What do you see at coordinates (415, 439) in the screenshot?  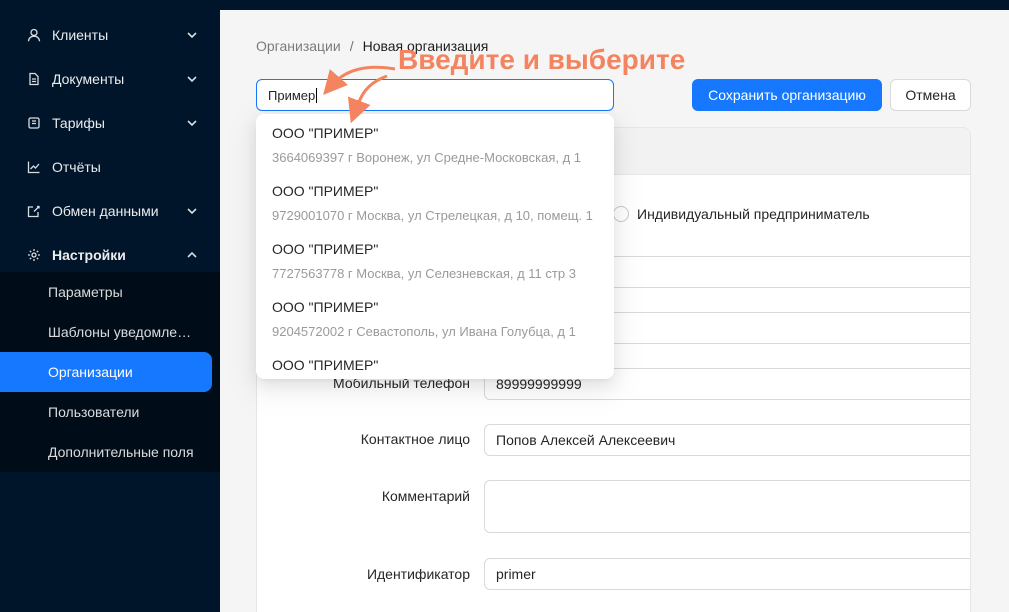 I see `contact-label: Контактное лицо` at bounding box center [415, 439].